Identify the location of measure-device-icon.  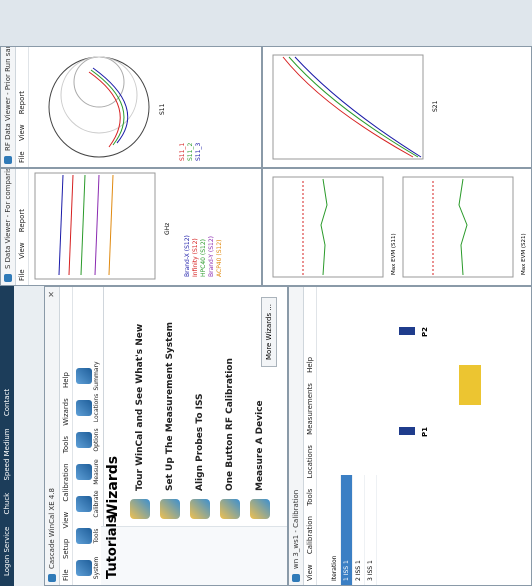
(260, 509).